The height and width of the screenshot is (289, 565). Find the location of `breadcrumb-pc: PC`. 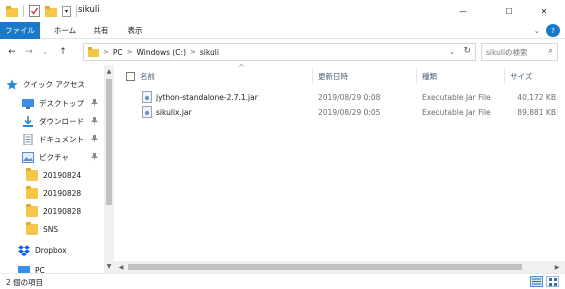

breadcrumb-pc: PC is located at coordinates (118, 52).